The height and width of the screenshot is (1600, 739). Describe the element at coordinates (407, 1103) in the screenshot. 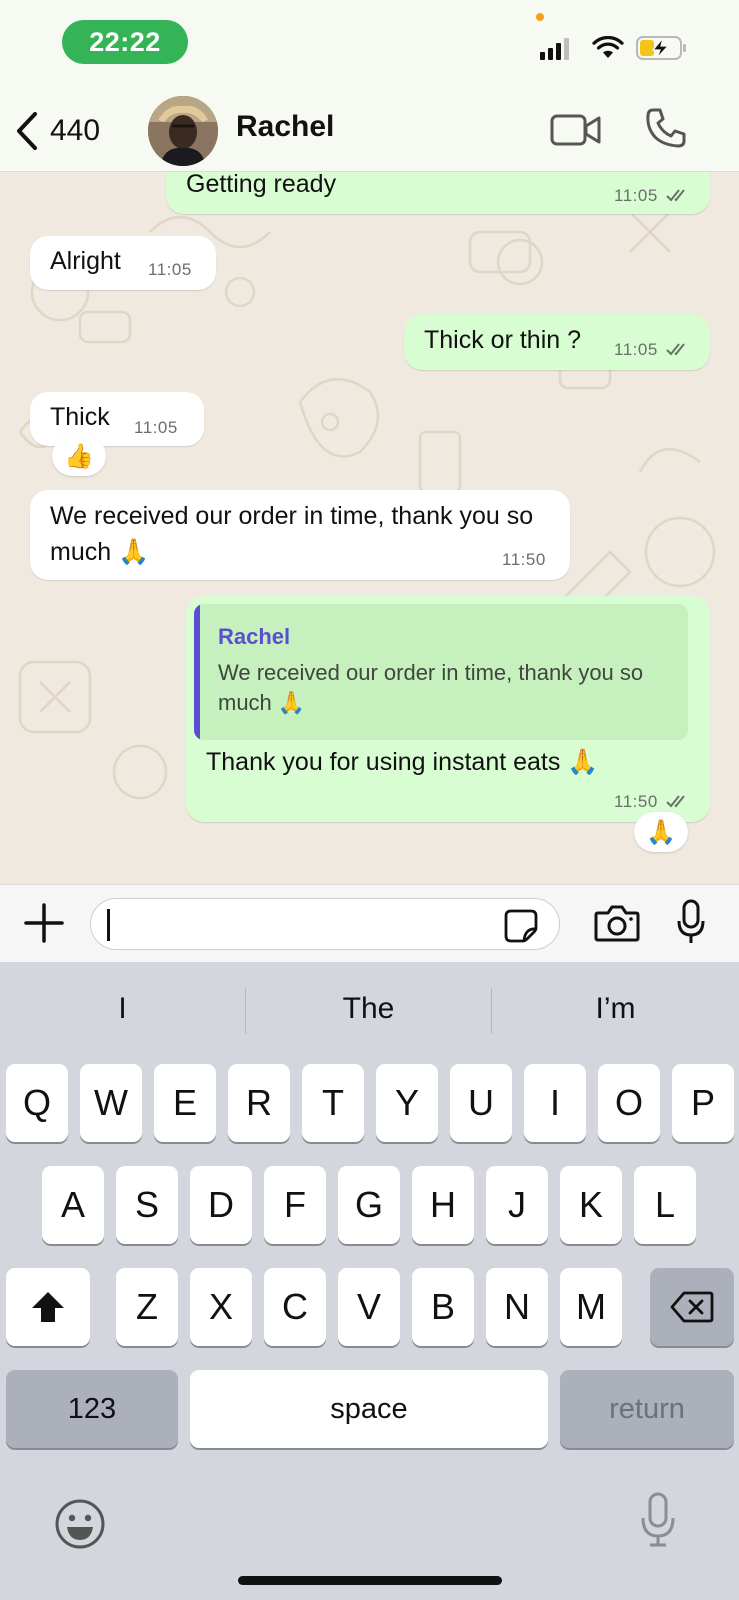

I see `key-y: Y` at that location.